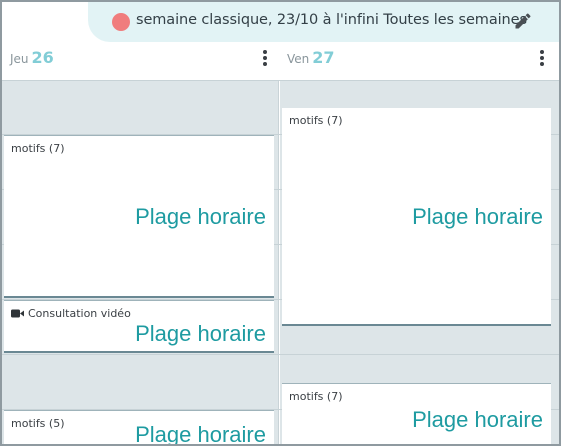 The height and width of the screenshot is (446, 561). I want to click on time-slot: motifs (7) Plage horaire, so click(416, 413).